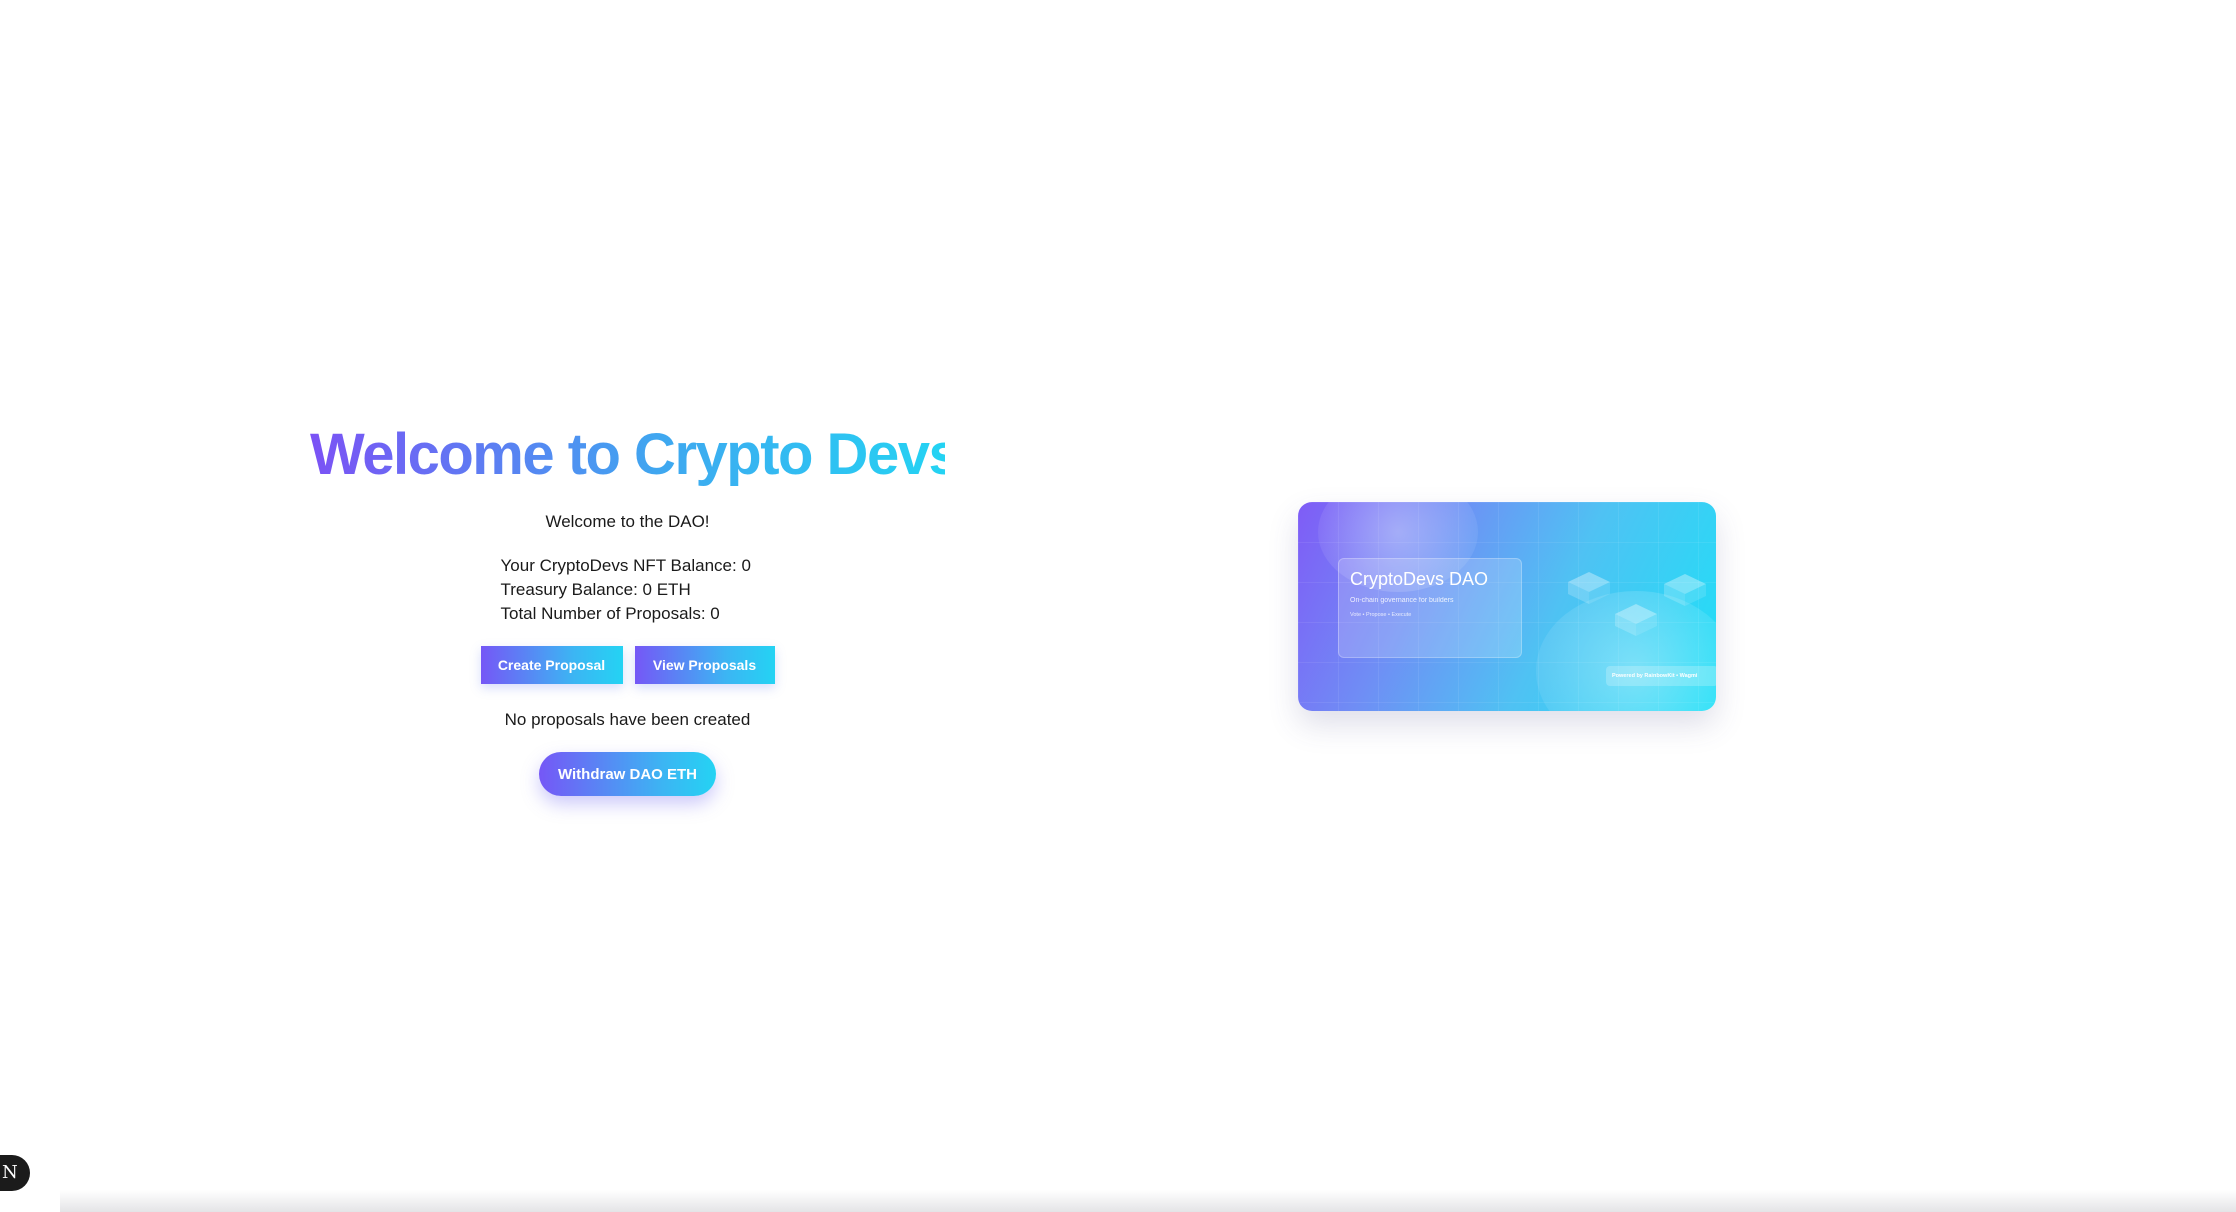  I want to click on banner-title: CryptoDevs DAO, so click(1419, 579).